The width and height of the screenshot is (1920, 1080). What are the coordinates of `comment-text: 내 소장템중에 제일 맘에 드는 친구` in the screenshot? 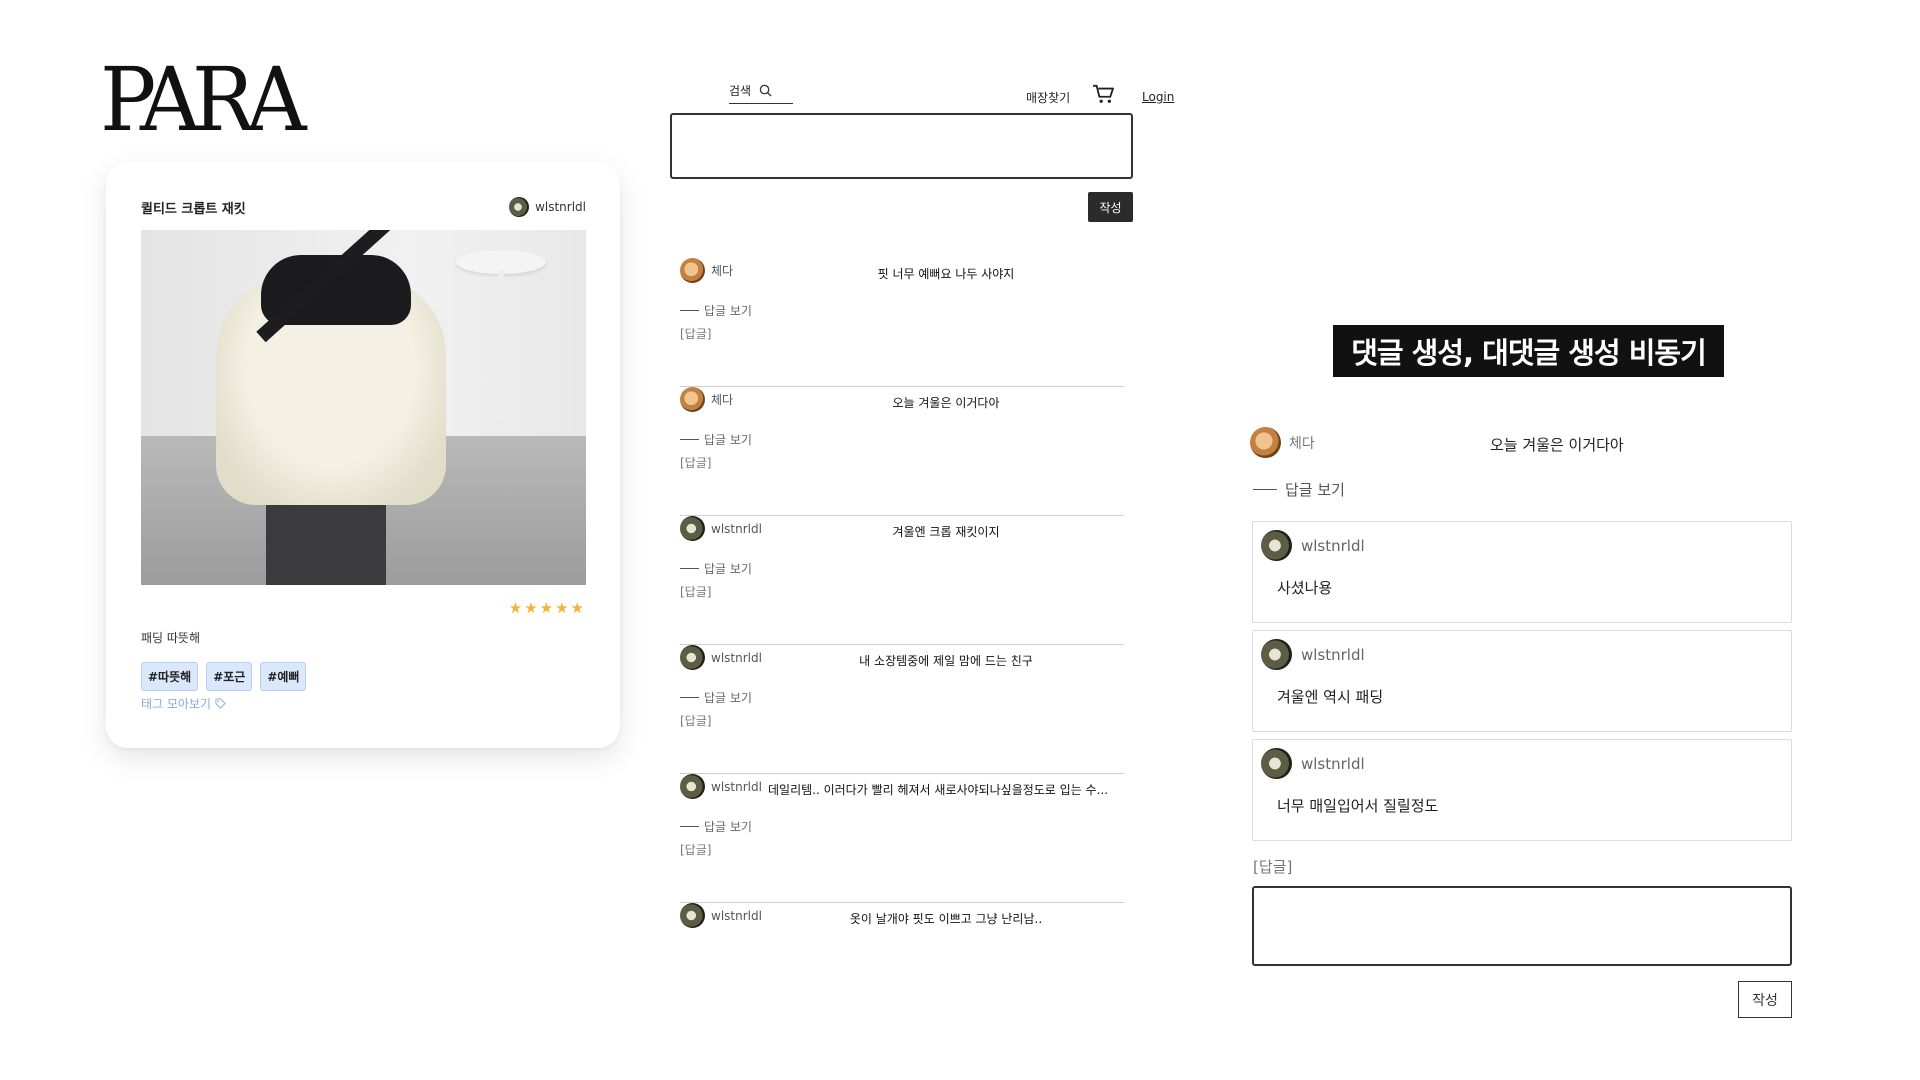 It's located at (946, 661).